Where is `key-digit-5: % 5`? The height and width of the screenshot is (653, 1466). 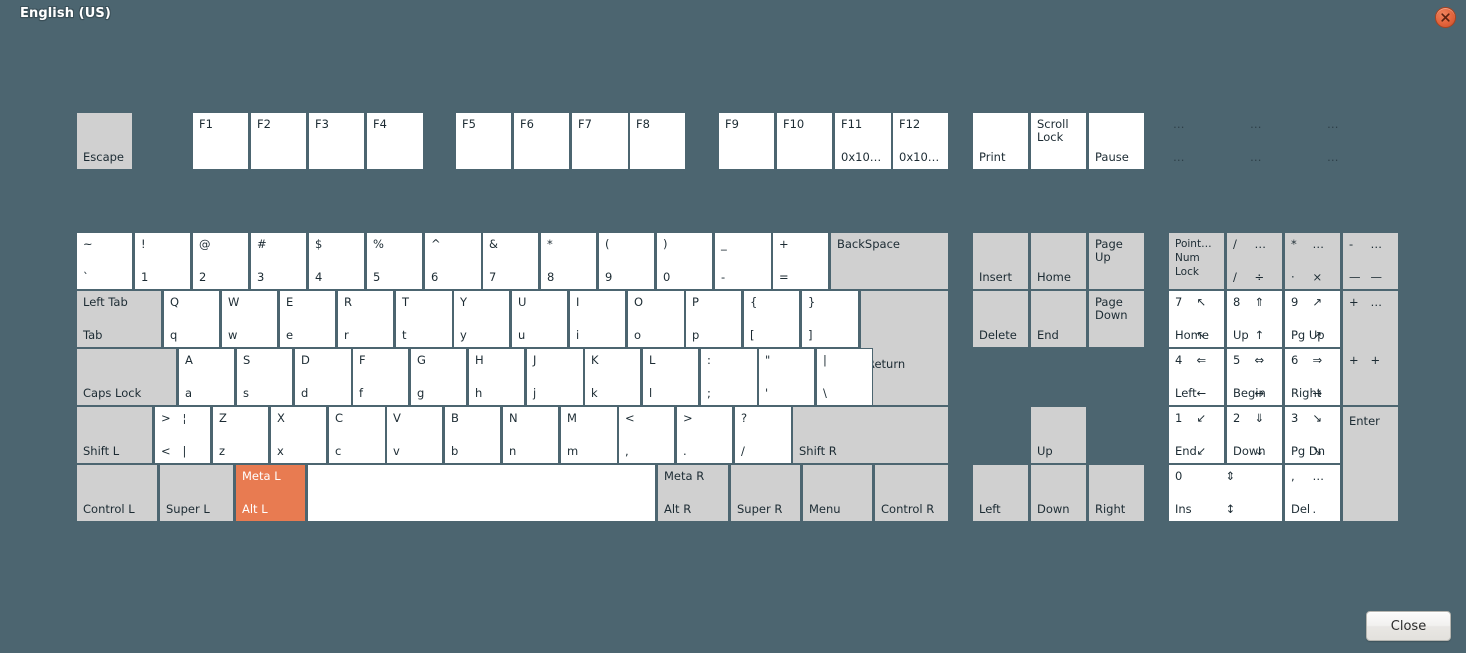 key-digit-5: % 5 is located at coordinates (394, 261).